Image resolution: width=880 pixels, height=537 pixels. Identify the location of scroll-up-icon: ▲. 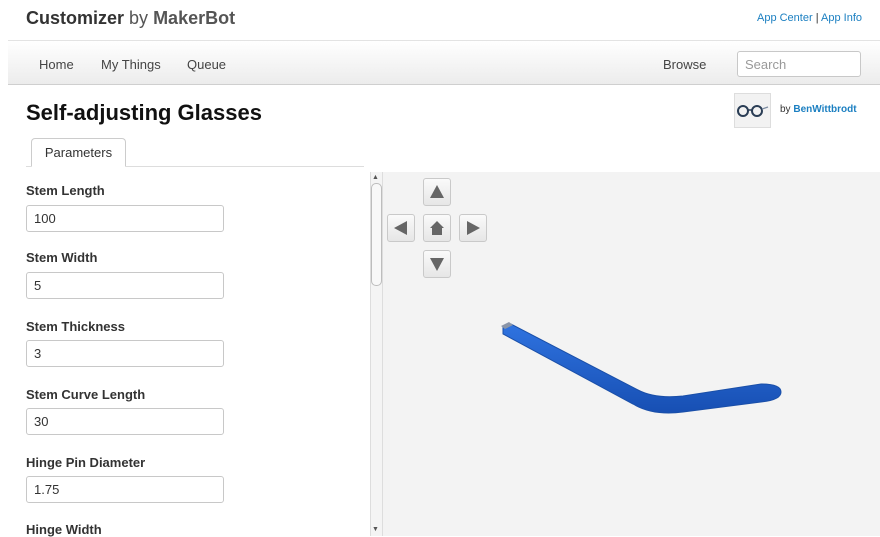
(375, 177).